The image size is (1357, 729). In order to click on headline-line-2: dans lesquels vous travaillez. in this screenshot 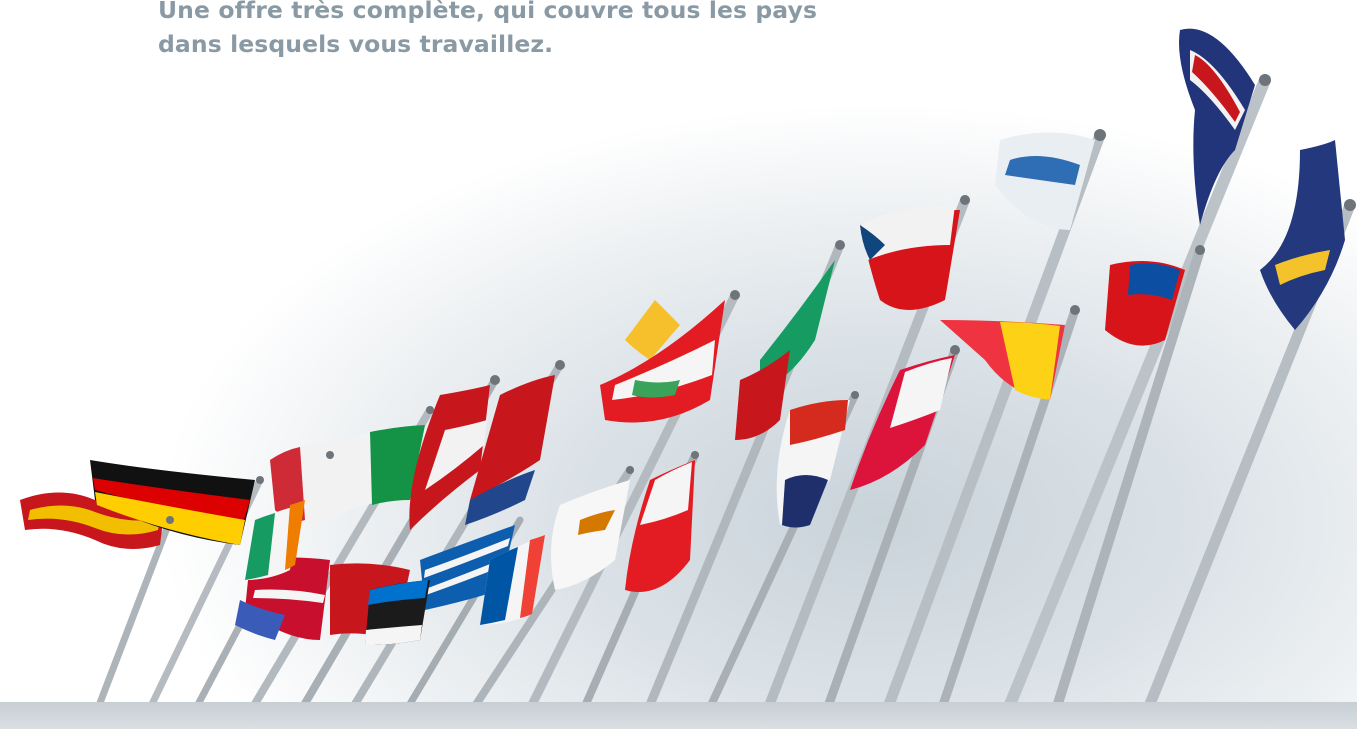, I will do `click(356, 44)`.